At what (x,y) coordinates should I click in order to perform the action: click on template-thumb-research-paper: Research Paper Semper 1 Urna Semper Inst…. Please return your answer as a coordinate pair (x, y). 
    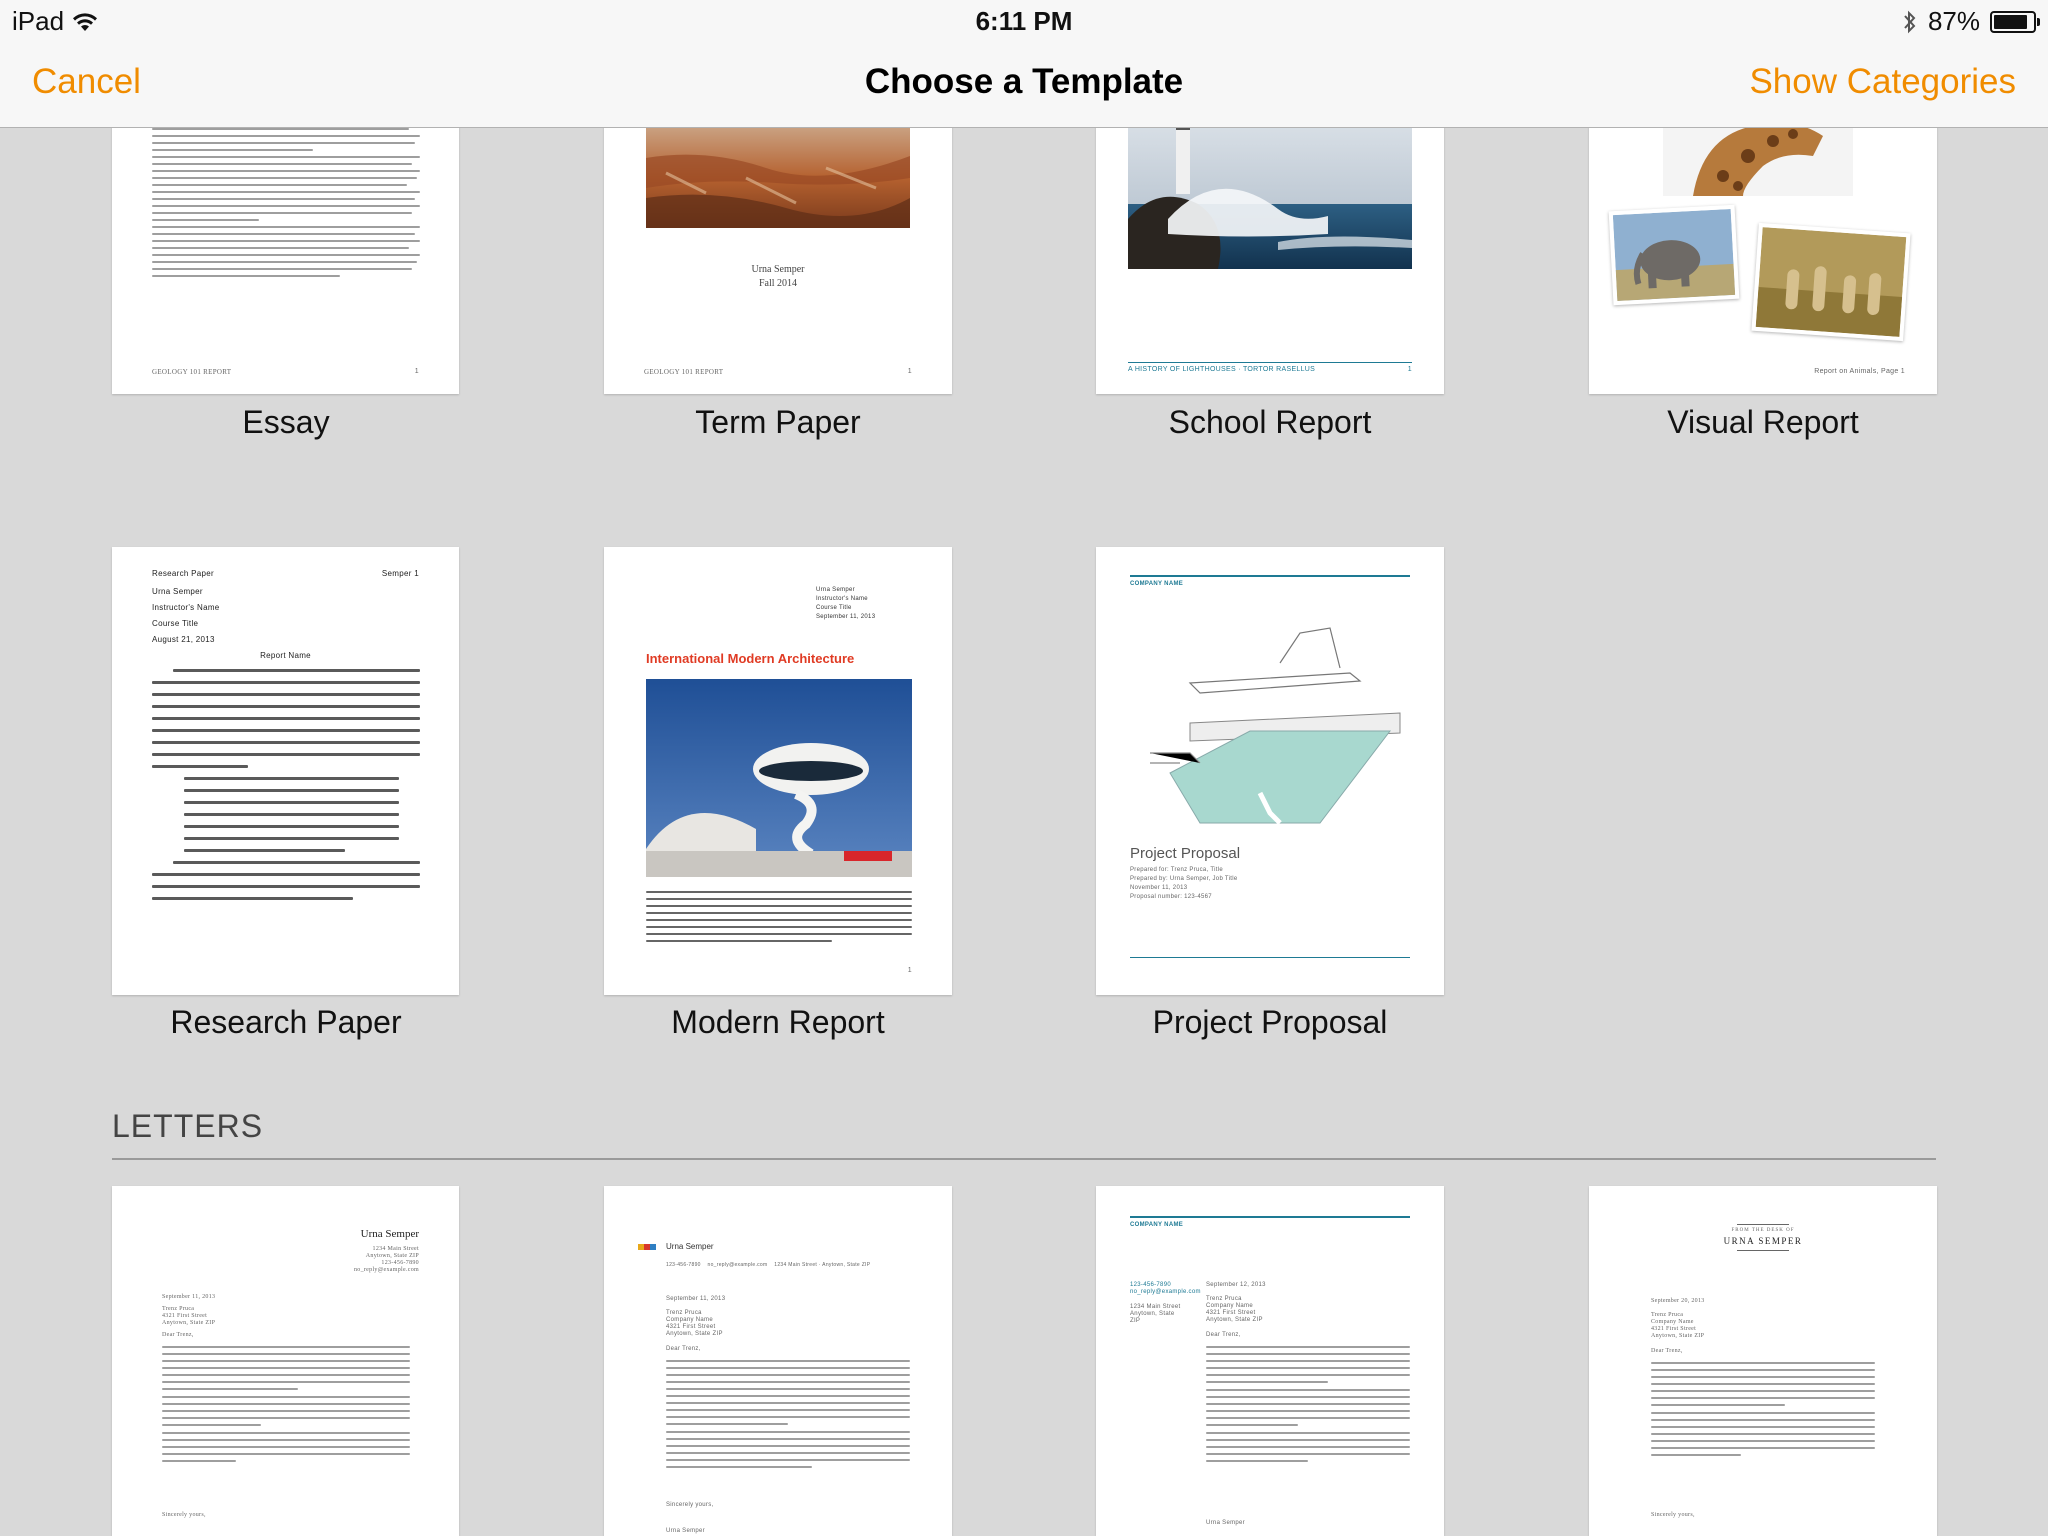
    Looking at the image, I should click on (285, 771).